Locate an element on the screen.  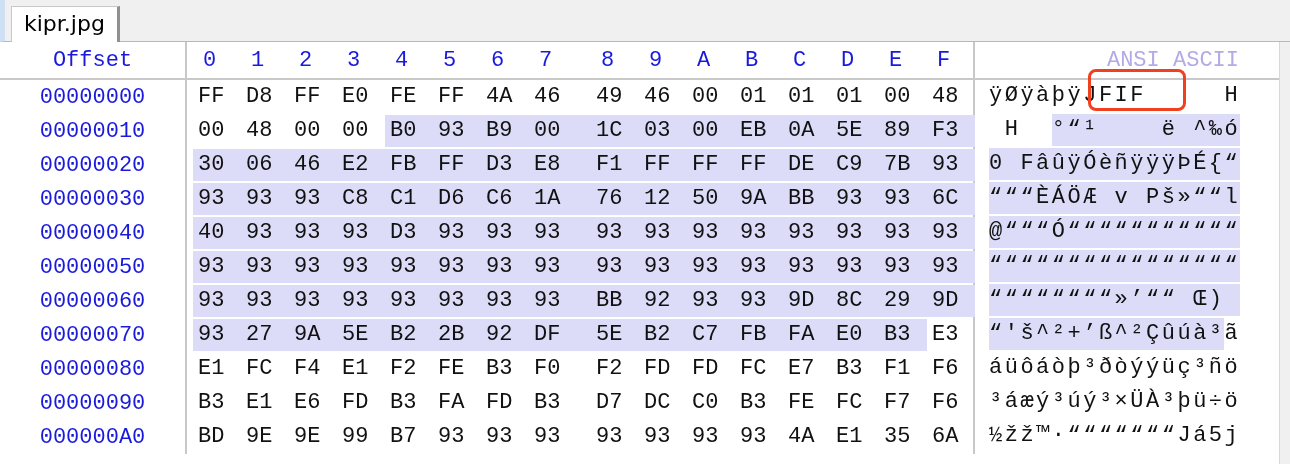
hex-byte: DC is located at coordinates (663, 403).